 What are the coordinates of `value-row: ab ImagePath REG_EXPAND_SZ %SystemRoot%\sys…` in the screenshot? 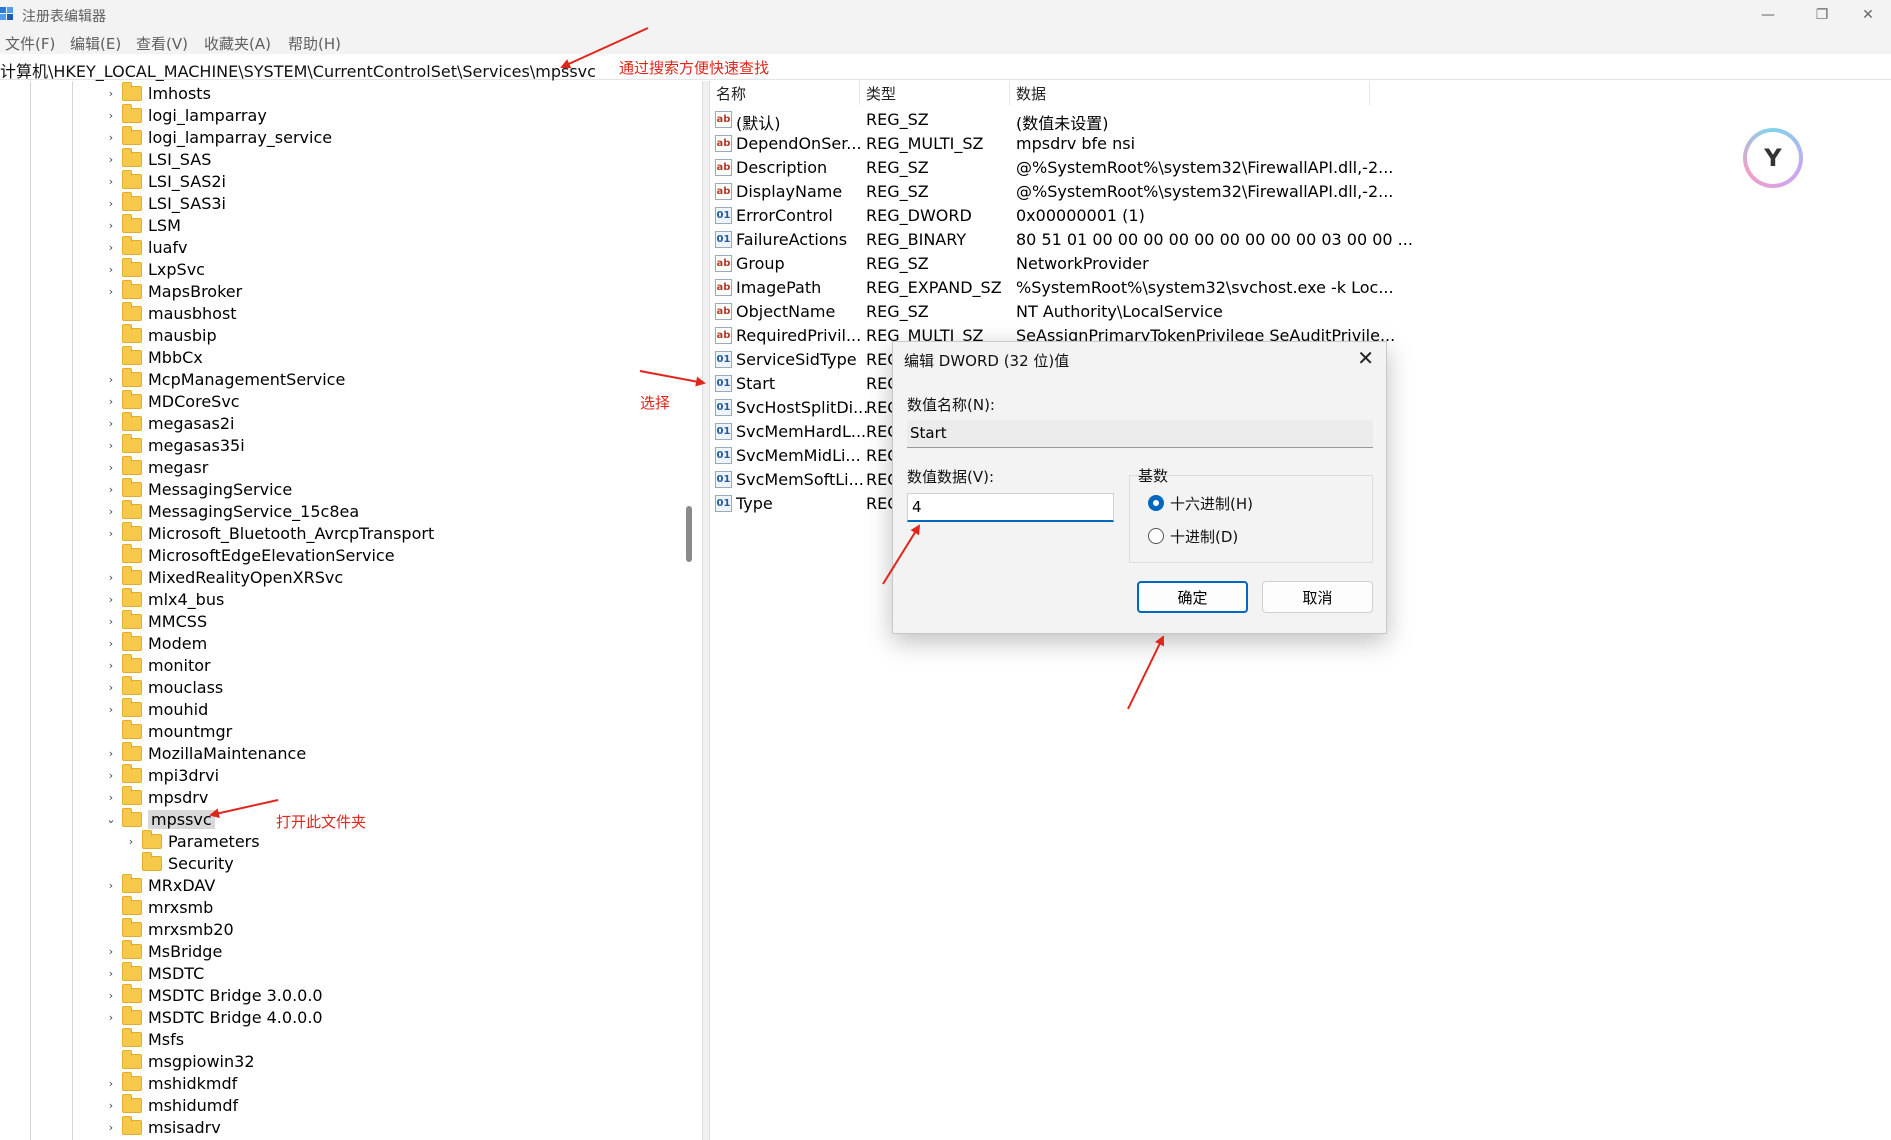 It's located at (1300, 288).